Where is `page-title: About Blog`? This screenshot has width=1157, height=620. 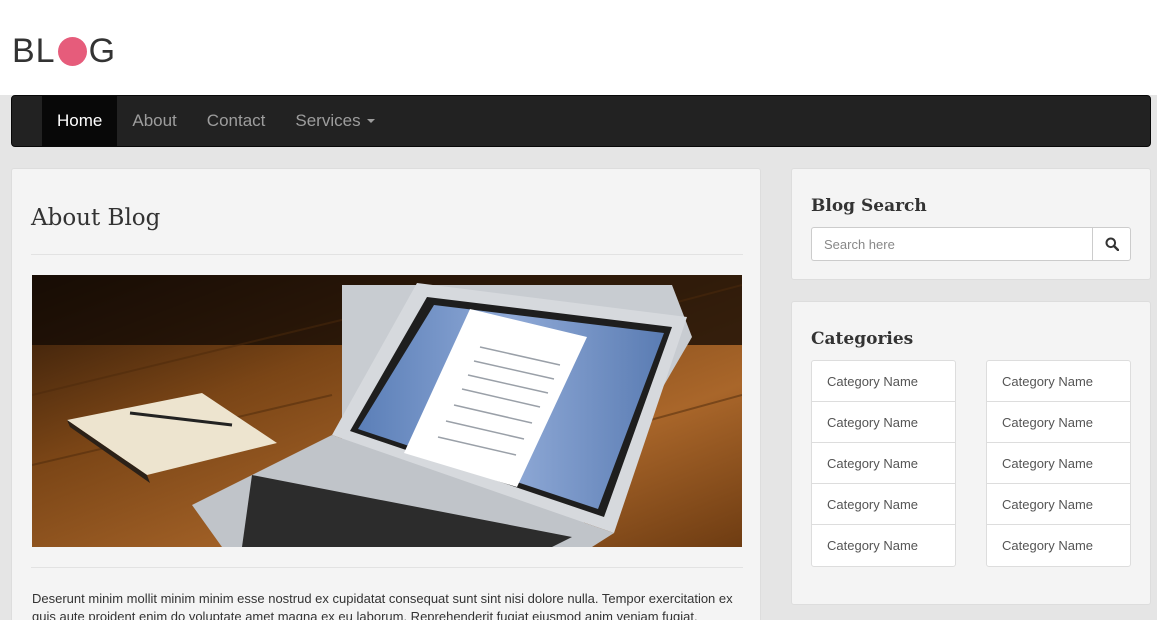
page-title: About Blog is located at coordinates (96, 218).